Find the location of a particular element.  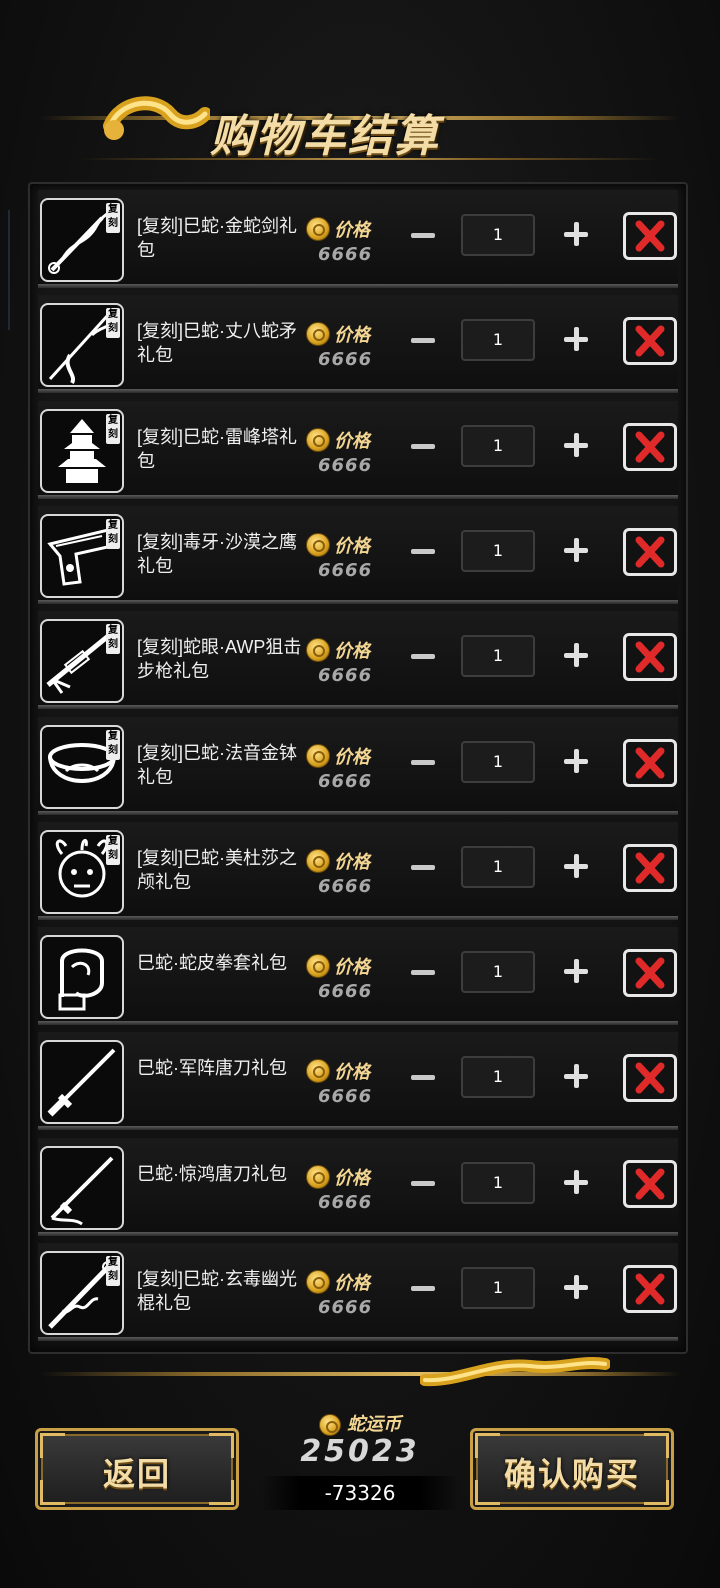

item-name: [复刻]蛇眼·AWP狙击步枪礼包 is located at coordinates (219, 659).